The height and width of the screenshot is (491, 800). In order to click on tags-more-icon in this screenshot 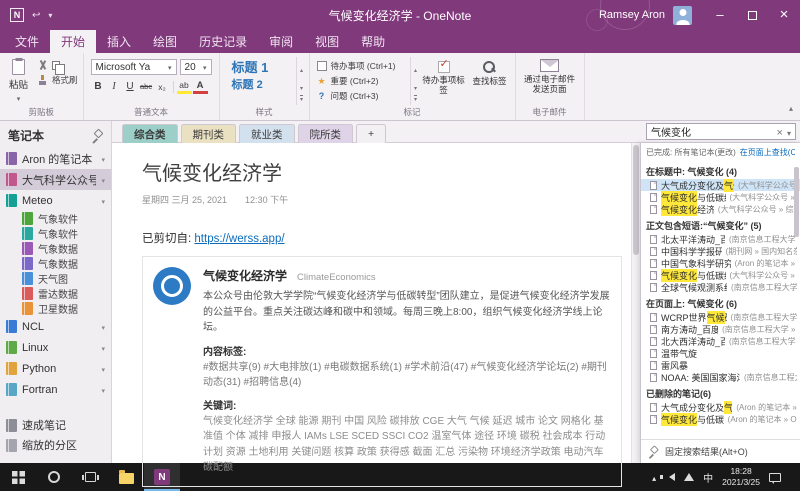, I will do `click(415, 99)`.